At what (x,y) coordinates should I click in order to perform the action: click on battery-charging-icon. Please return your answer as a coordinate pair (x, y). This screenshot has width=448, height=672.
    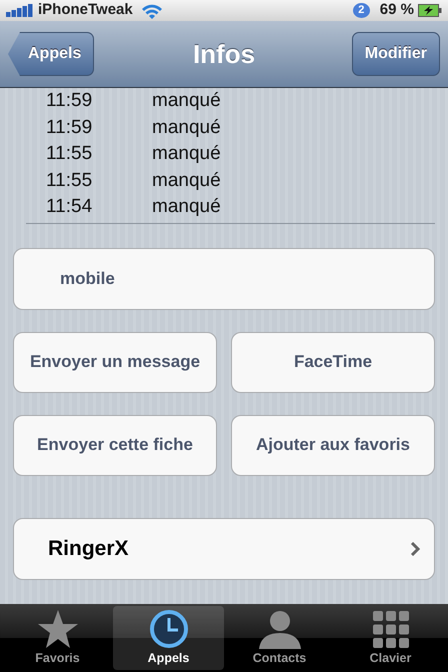
    Looking at the image, I should click on (430, 10).